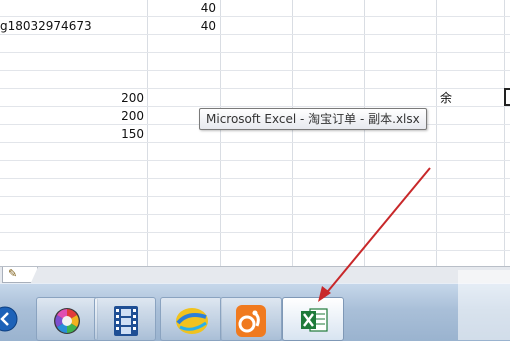 The image size is (510, 341). I want to click on notification-area, so click(484, 305).